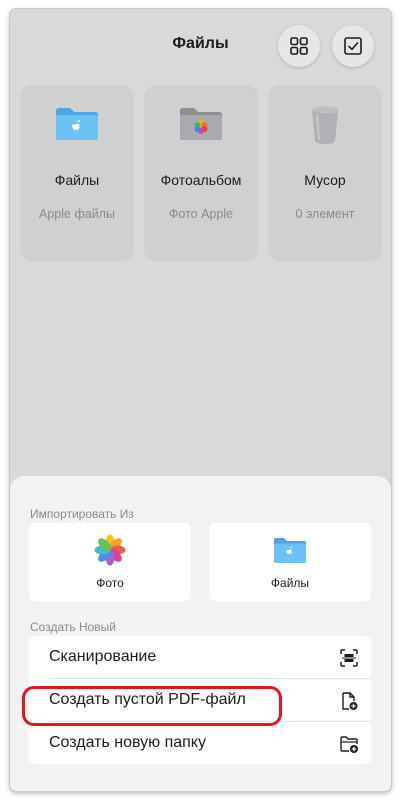 Image resolution: width=401 pixels, height=801 pixels. I want to click on create-folder-item: Создать новую папку, so click(200, 743).